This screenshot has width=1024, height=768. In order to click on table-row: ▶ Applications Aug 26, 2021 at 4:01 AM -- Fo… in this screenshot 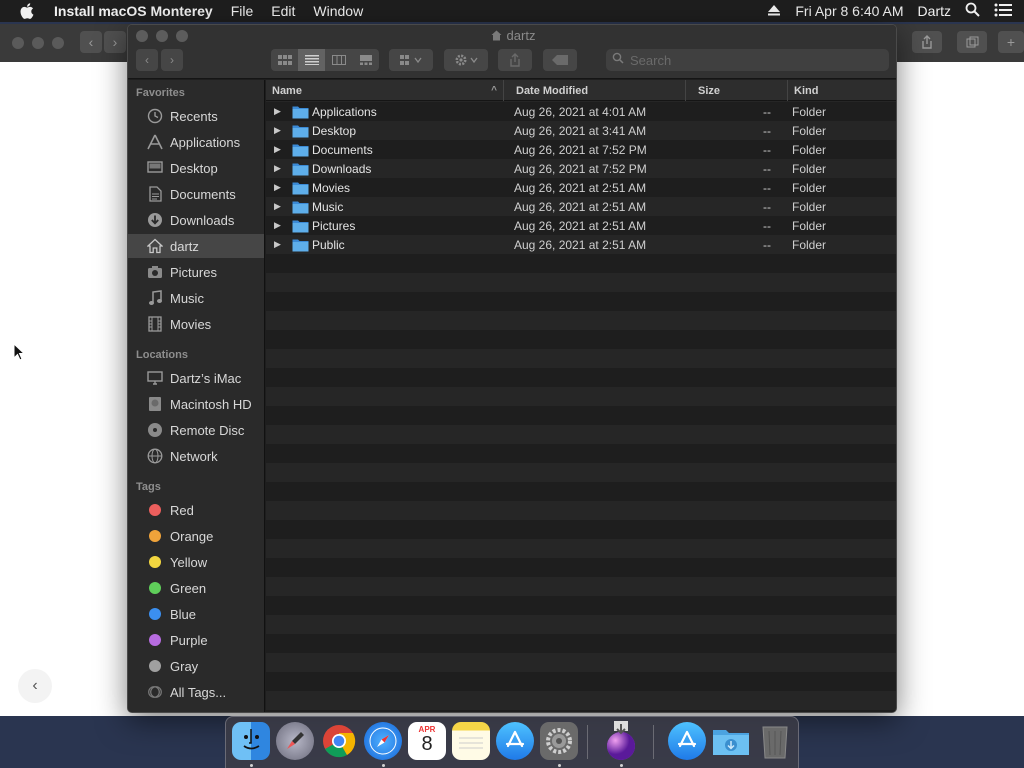, I will do `click(581, 111)`.